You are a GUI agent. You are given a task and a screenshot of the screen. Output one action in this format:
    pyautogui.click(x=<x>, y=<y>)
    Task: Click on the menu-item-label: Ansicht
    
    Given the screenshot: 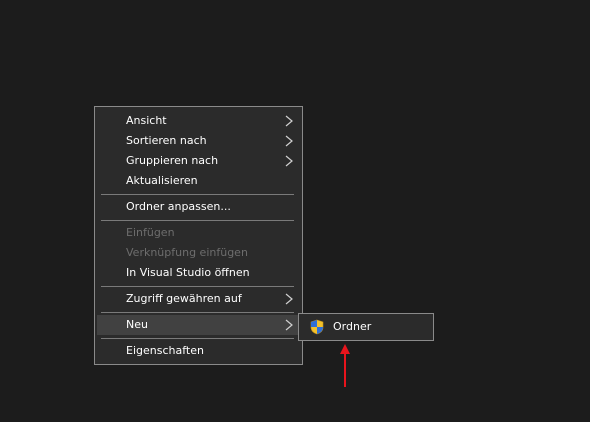 What is the action you would take?
    pyautogui.click(x=146, y=120)
    